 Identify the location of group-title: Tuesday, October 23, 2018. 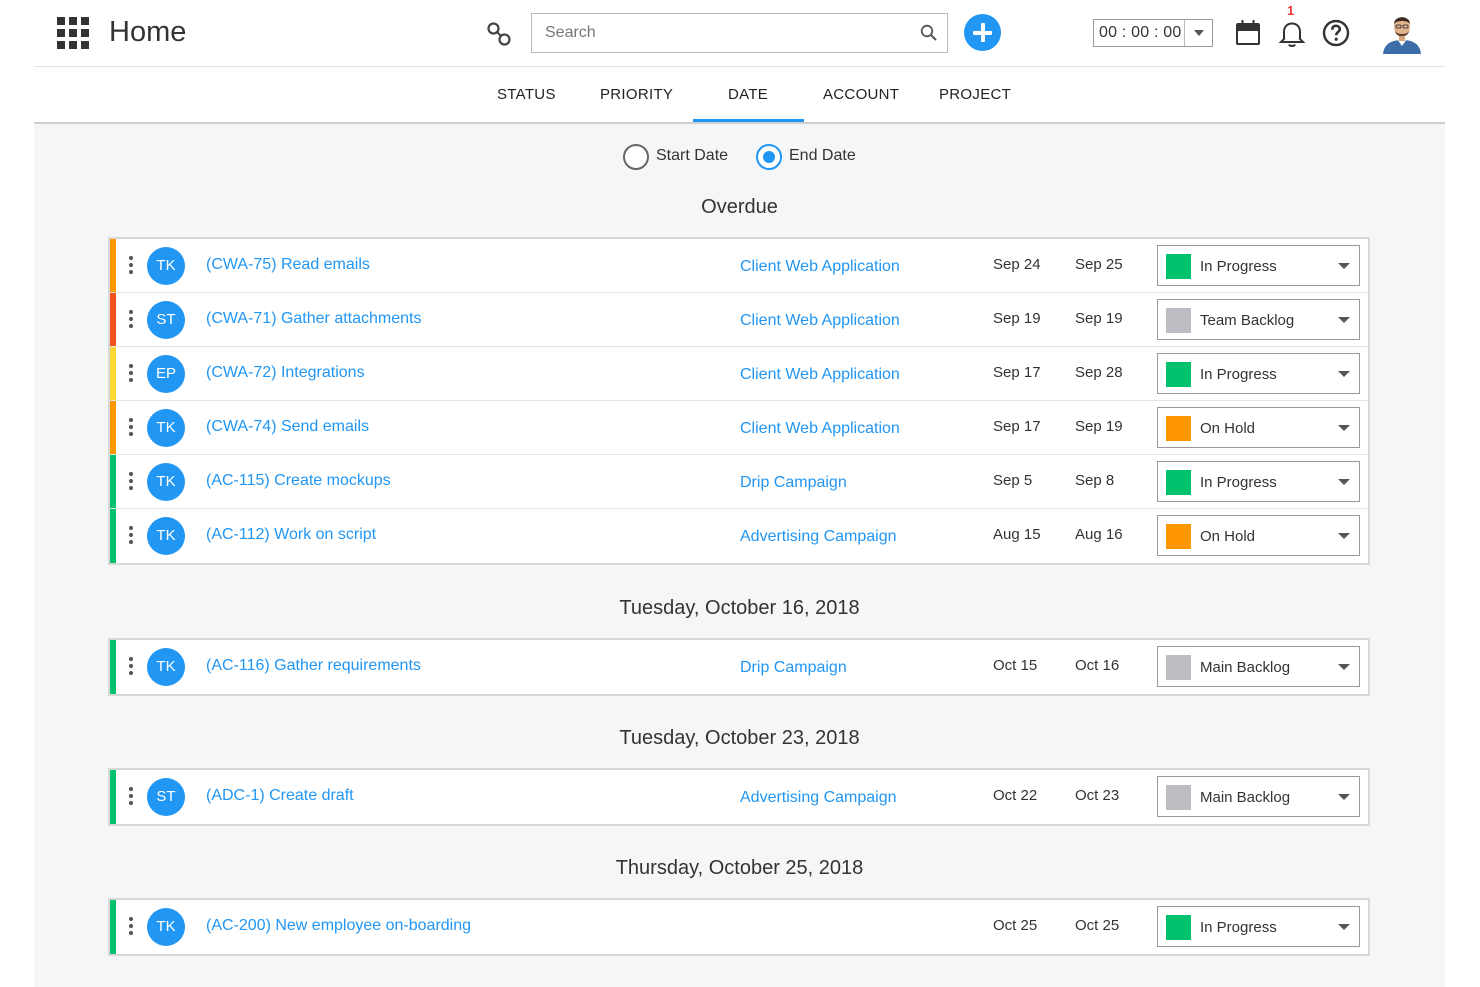
(739, 738).